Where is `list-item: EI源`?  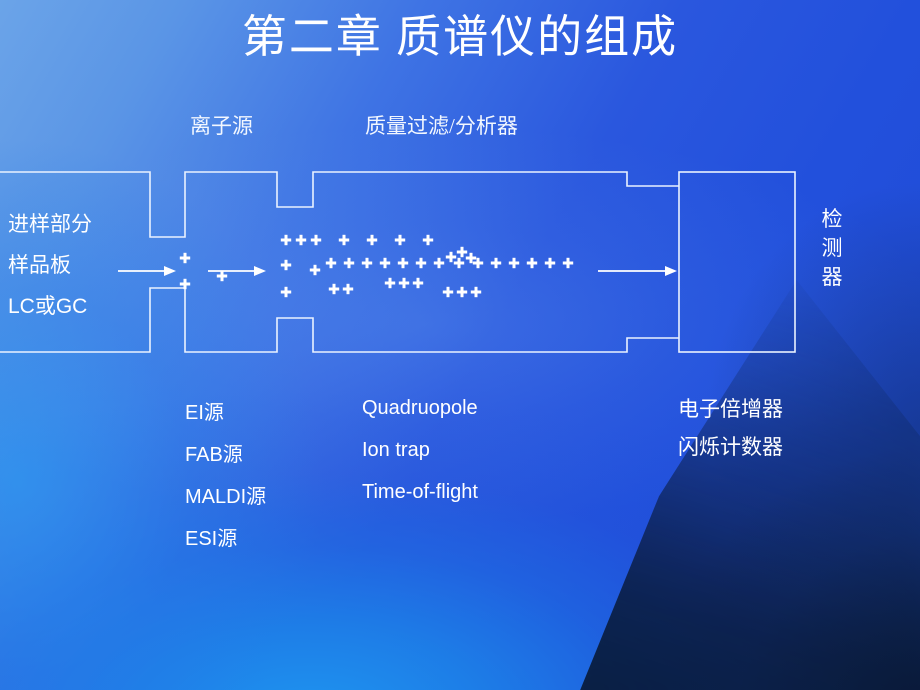
list-item: EI源 is located at coordinates (204, 413).